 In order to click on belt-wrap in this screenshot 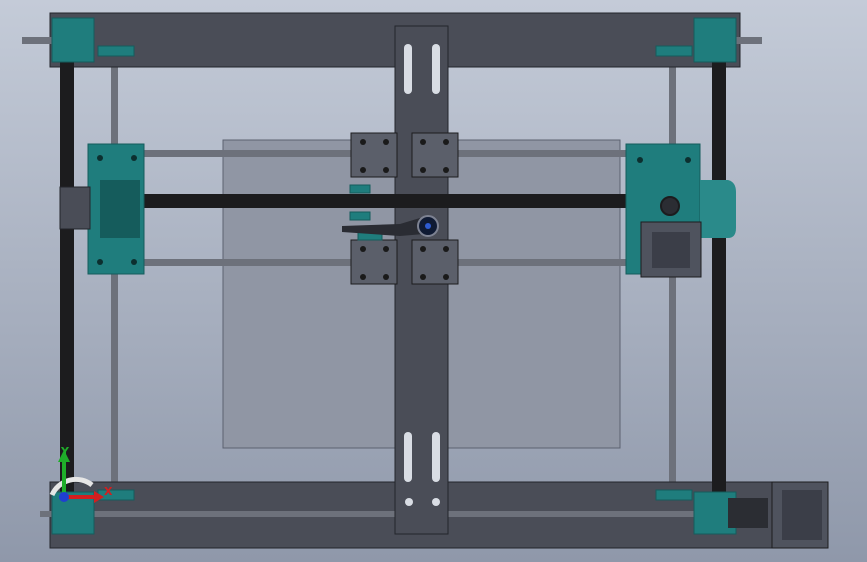, I will do `click(75, 208)`.